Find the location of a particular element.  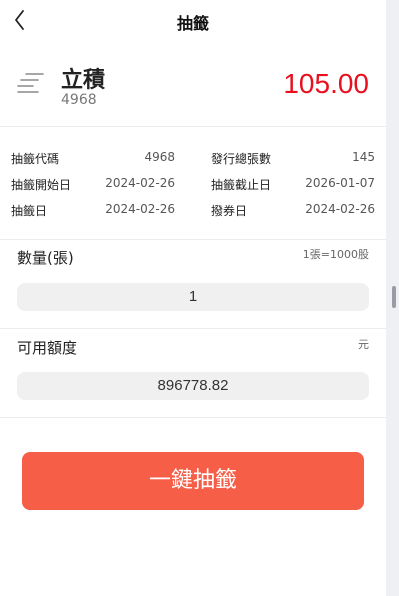

quantity-unit-note: 1張=1000股 is located at coordinates (335, 254).